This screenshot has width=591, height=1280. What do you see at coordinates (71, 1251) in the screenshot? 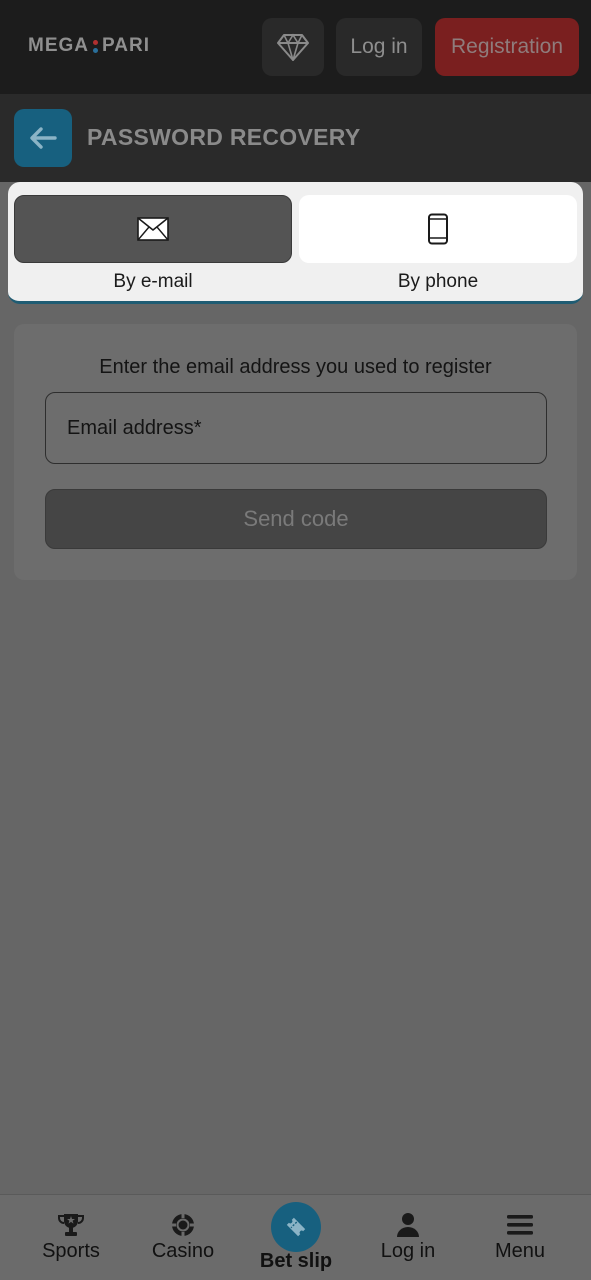
I see `nav-label-sports: Sports` at bounding box center [71, 1251].